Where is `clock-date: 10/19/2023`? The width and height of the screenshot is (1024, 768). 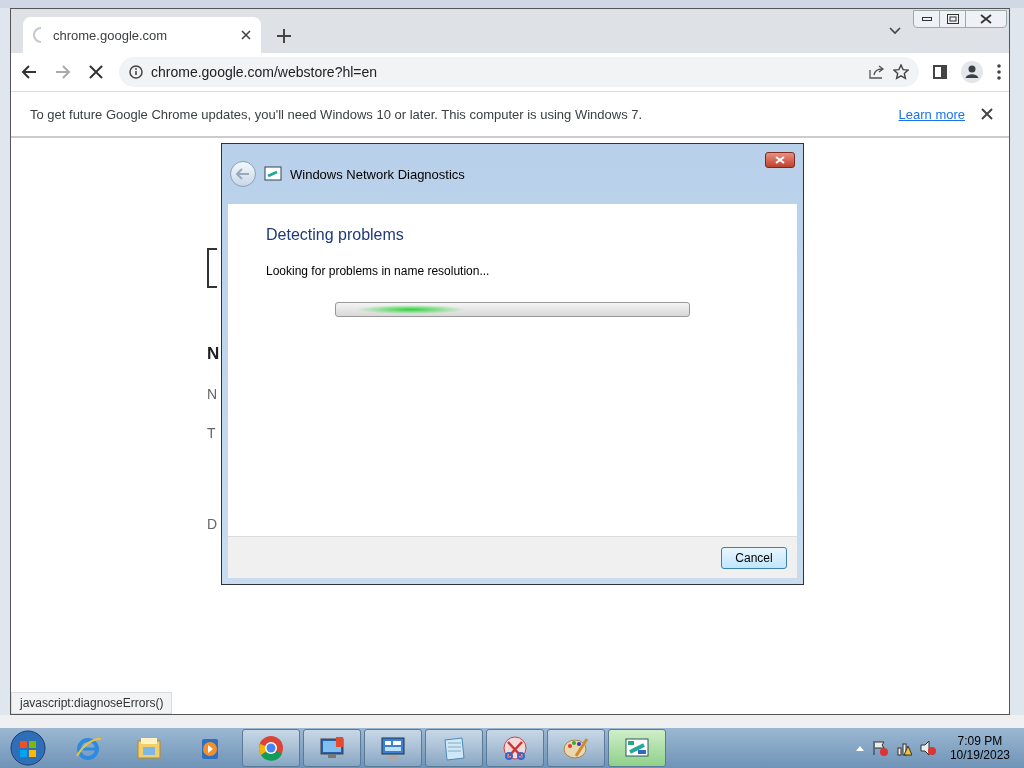 clock-date: 10/19/2023 is located at coordinates (979, 755).